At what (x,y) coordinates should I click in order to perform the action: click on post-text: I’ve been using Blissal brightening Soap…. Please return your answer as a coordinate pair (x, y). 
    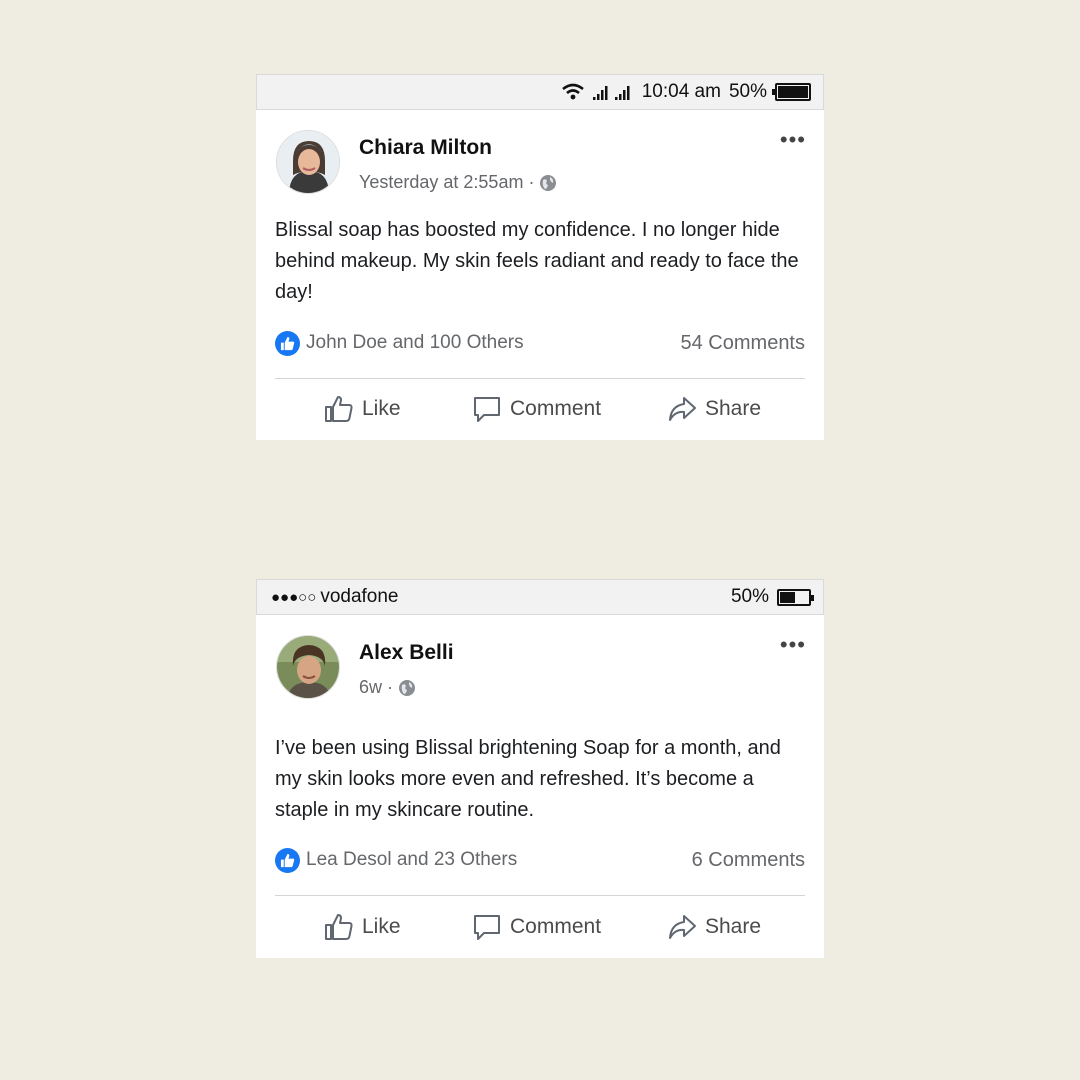
    Looking at the image, I should click on (528, 779).